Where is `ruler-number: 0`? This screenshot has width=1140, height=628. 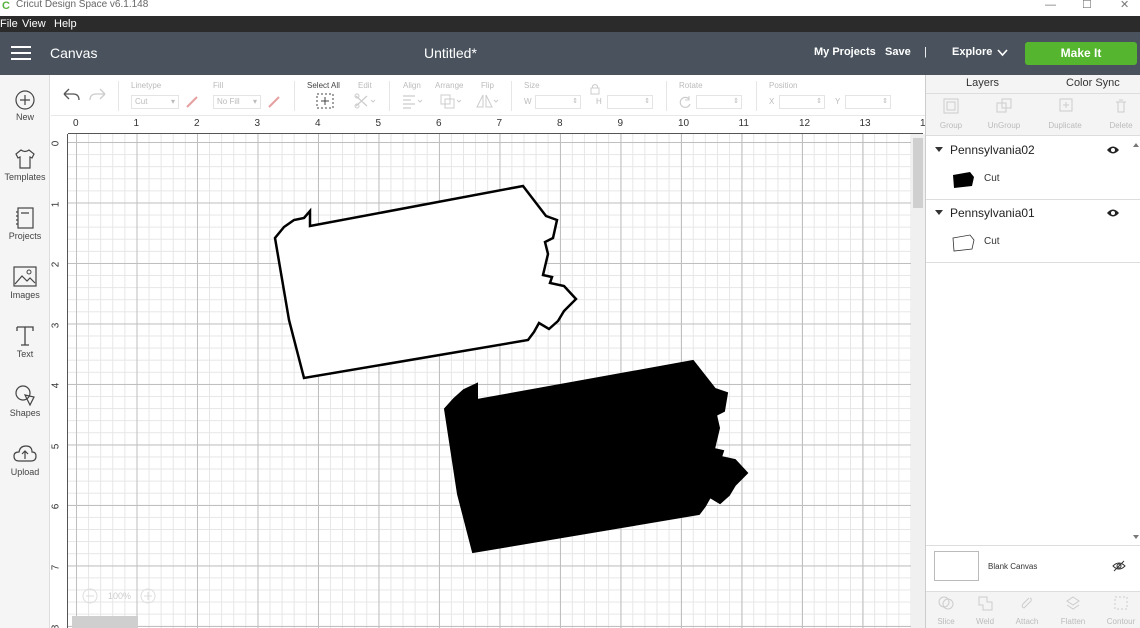 ruler-number: 0 is located at coordinates (56, 143).